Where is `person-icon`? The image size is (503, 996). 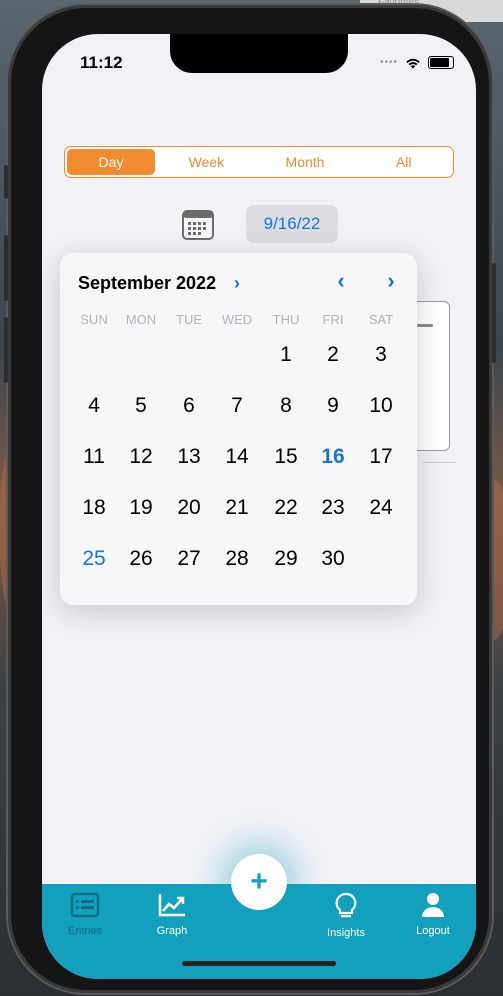 person-icon is located at coordinates (433, 905).